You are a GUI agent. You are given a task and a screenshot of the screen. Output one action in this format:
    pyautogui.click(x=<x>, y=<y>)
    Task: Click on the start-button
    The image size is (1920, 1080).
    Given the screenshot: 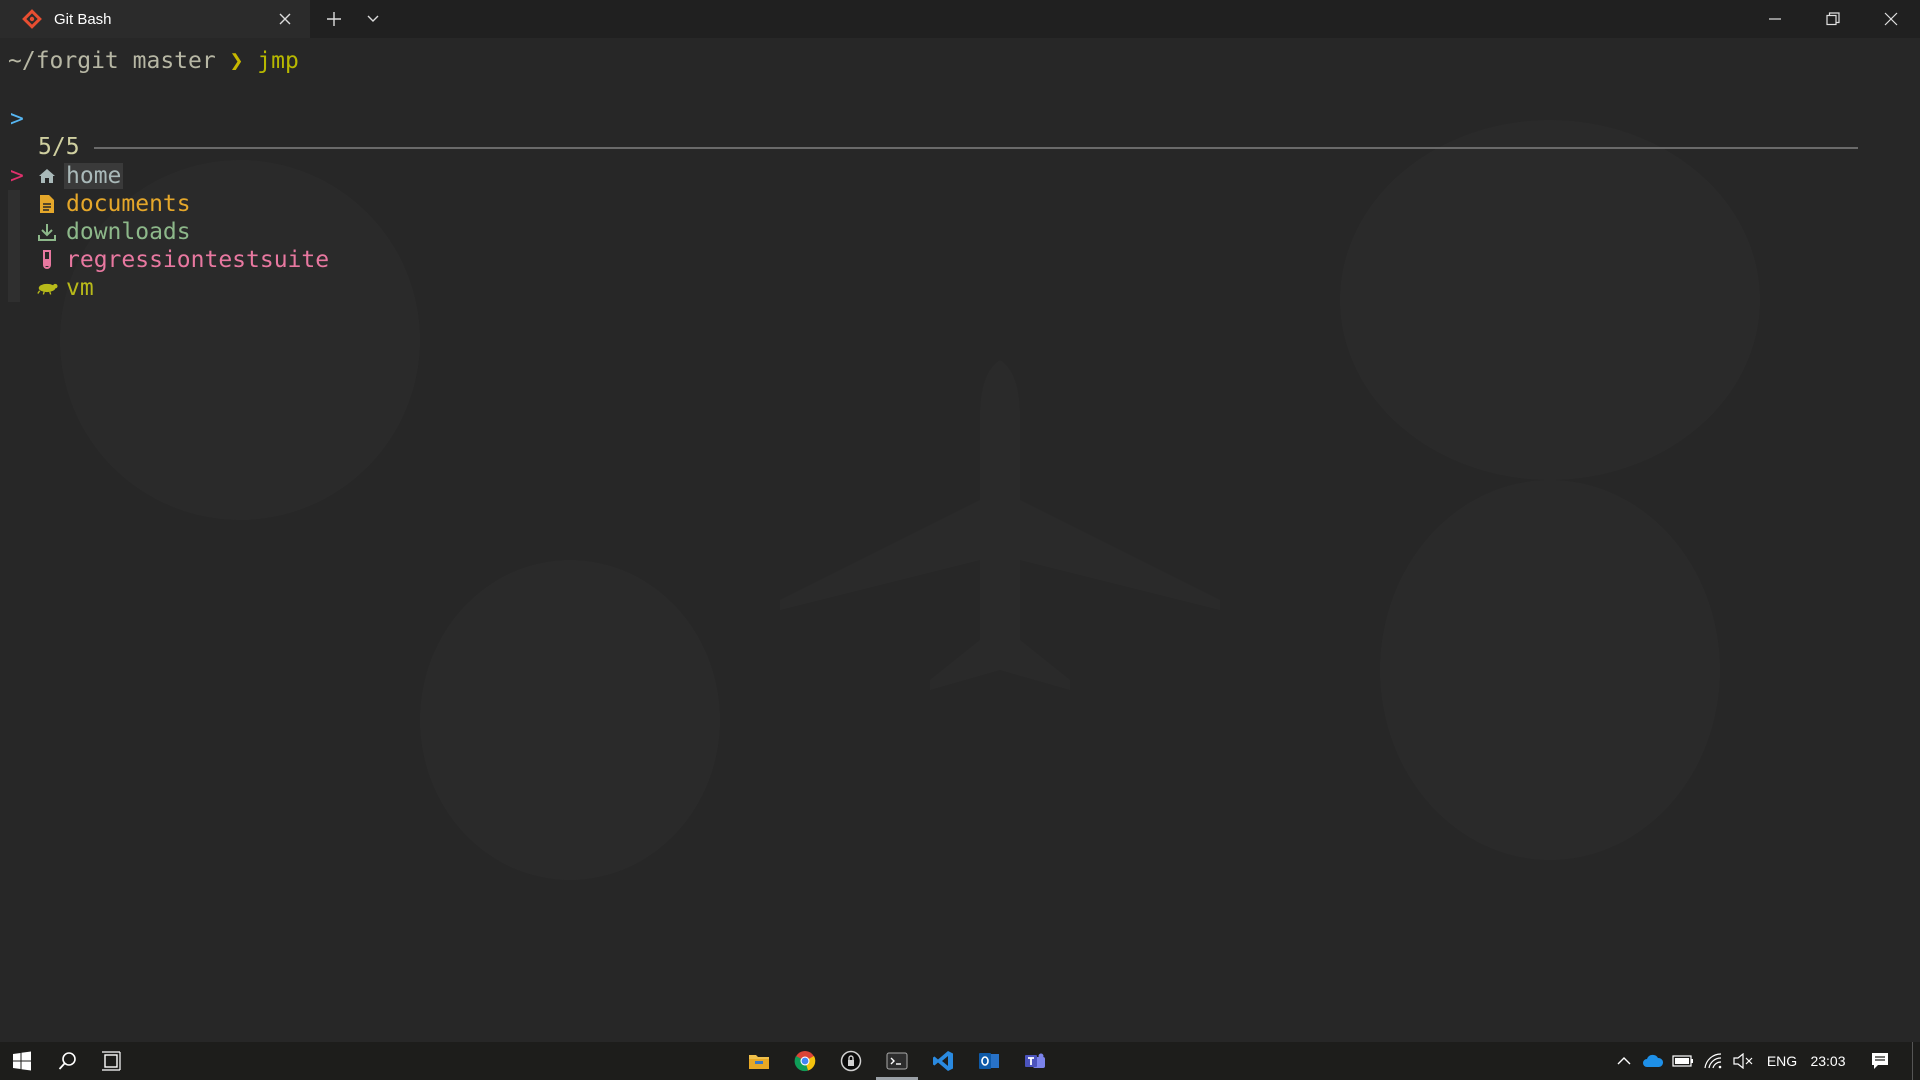 What is the action you would take?
    pyautogui.click(x=22, y=1061)
    